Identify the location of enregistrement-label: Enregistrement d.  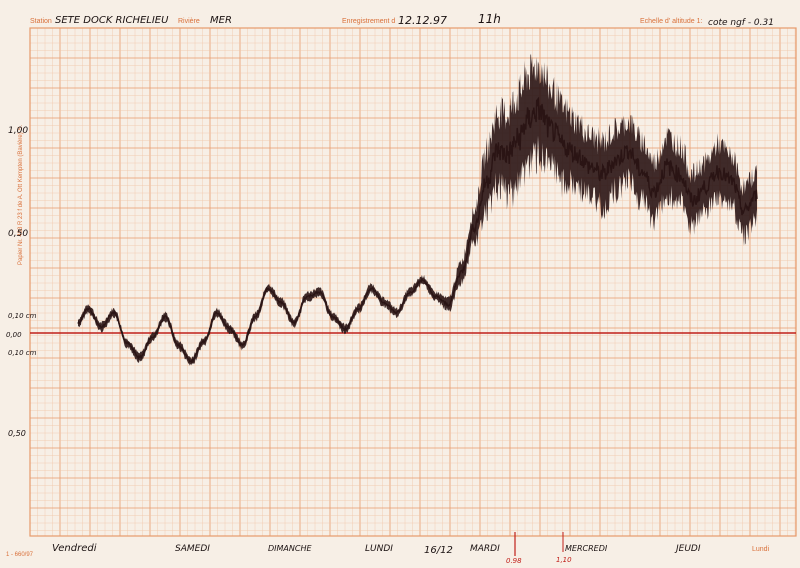
(368, 21).